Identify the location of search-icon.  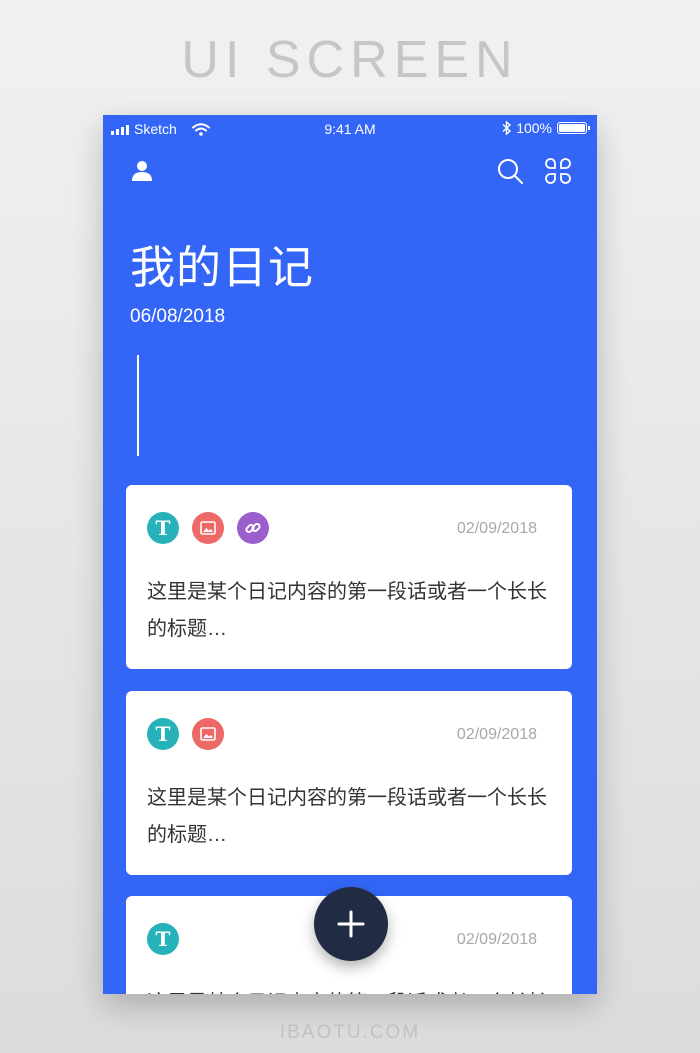
(510, 171).